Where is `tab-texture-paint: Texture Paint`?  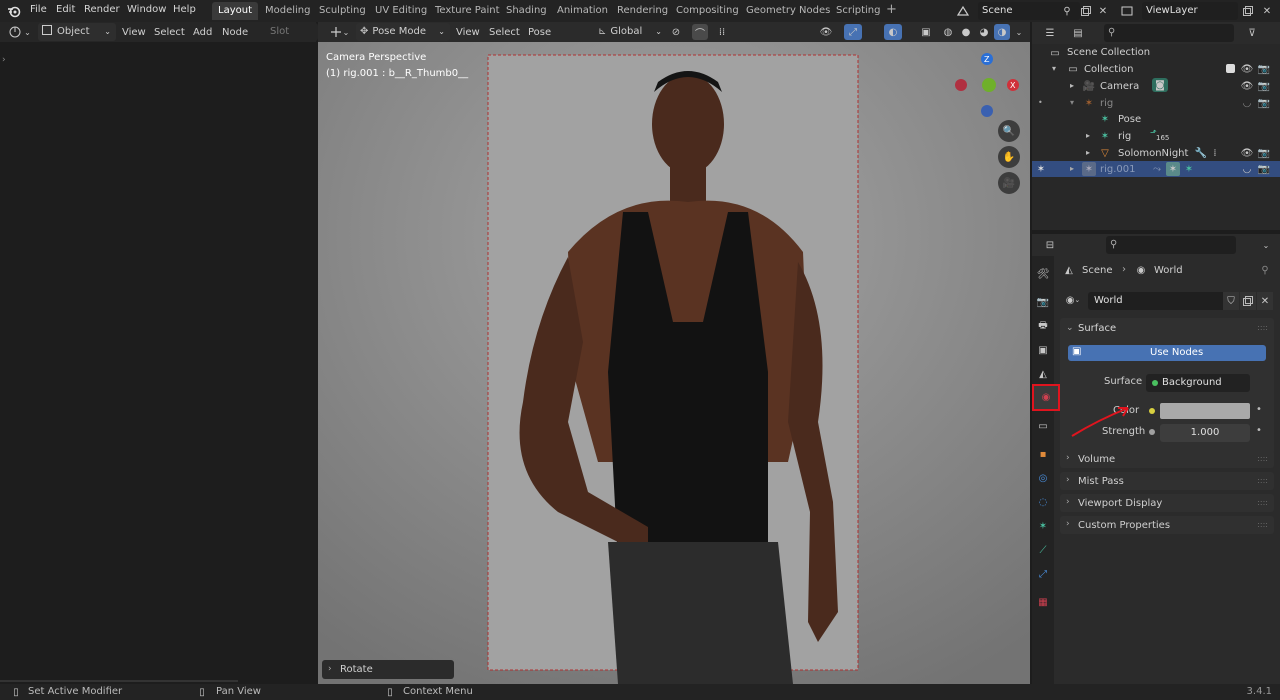 tab-texture-paint: Texture Paint is located at coordinates (467, 11).